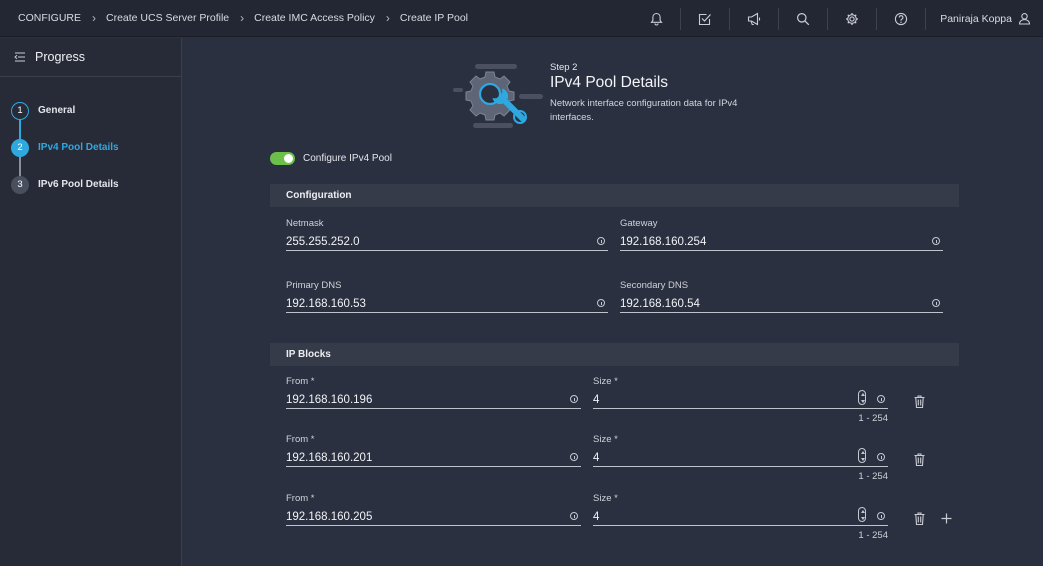  What do you see at coordinates (78, 147) in the screenshot?
I see `step-label: IPv4 Pool Details` at bounding box center [78, 147].